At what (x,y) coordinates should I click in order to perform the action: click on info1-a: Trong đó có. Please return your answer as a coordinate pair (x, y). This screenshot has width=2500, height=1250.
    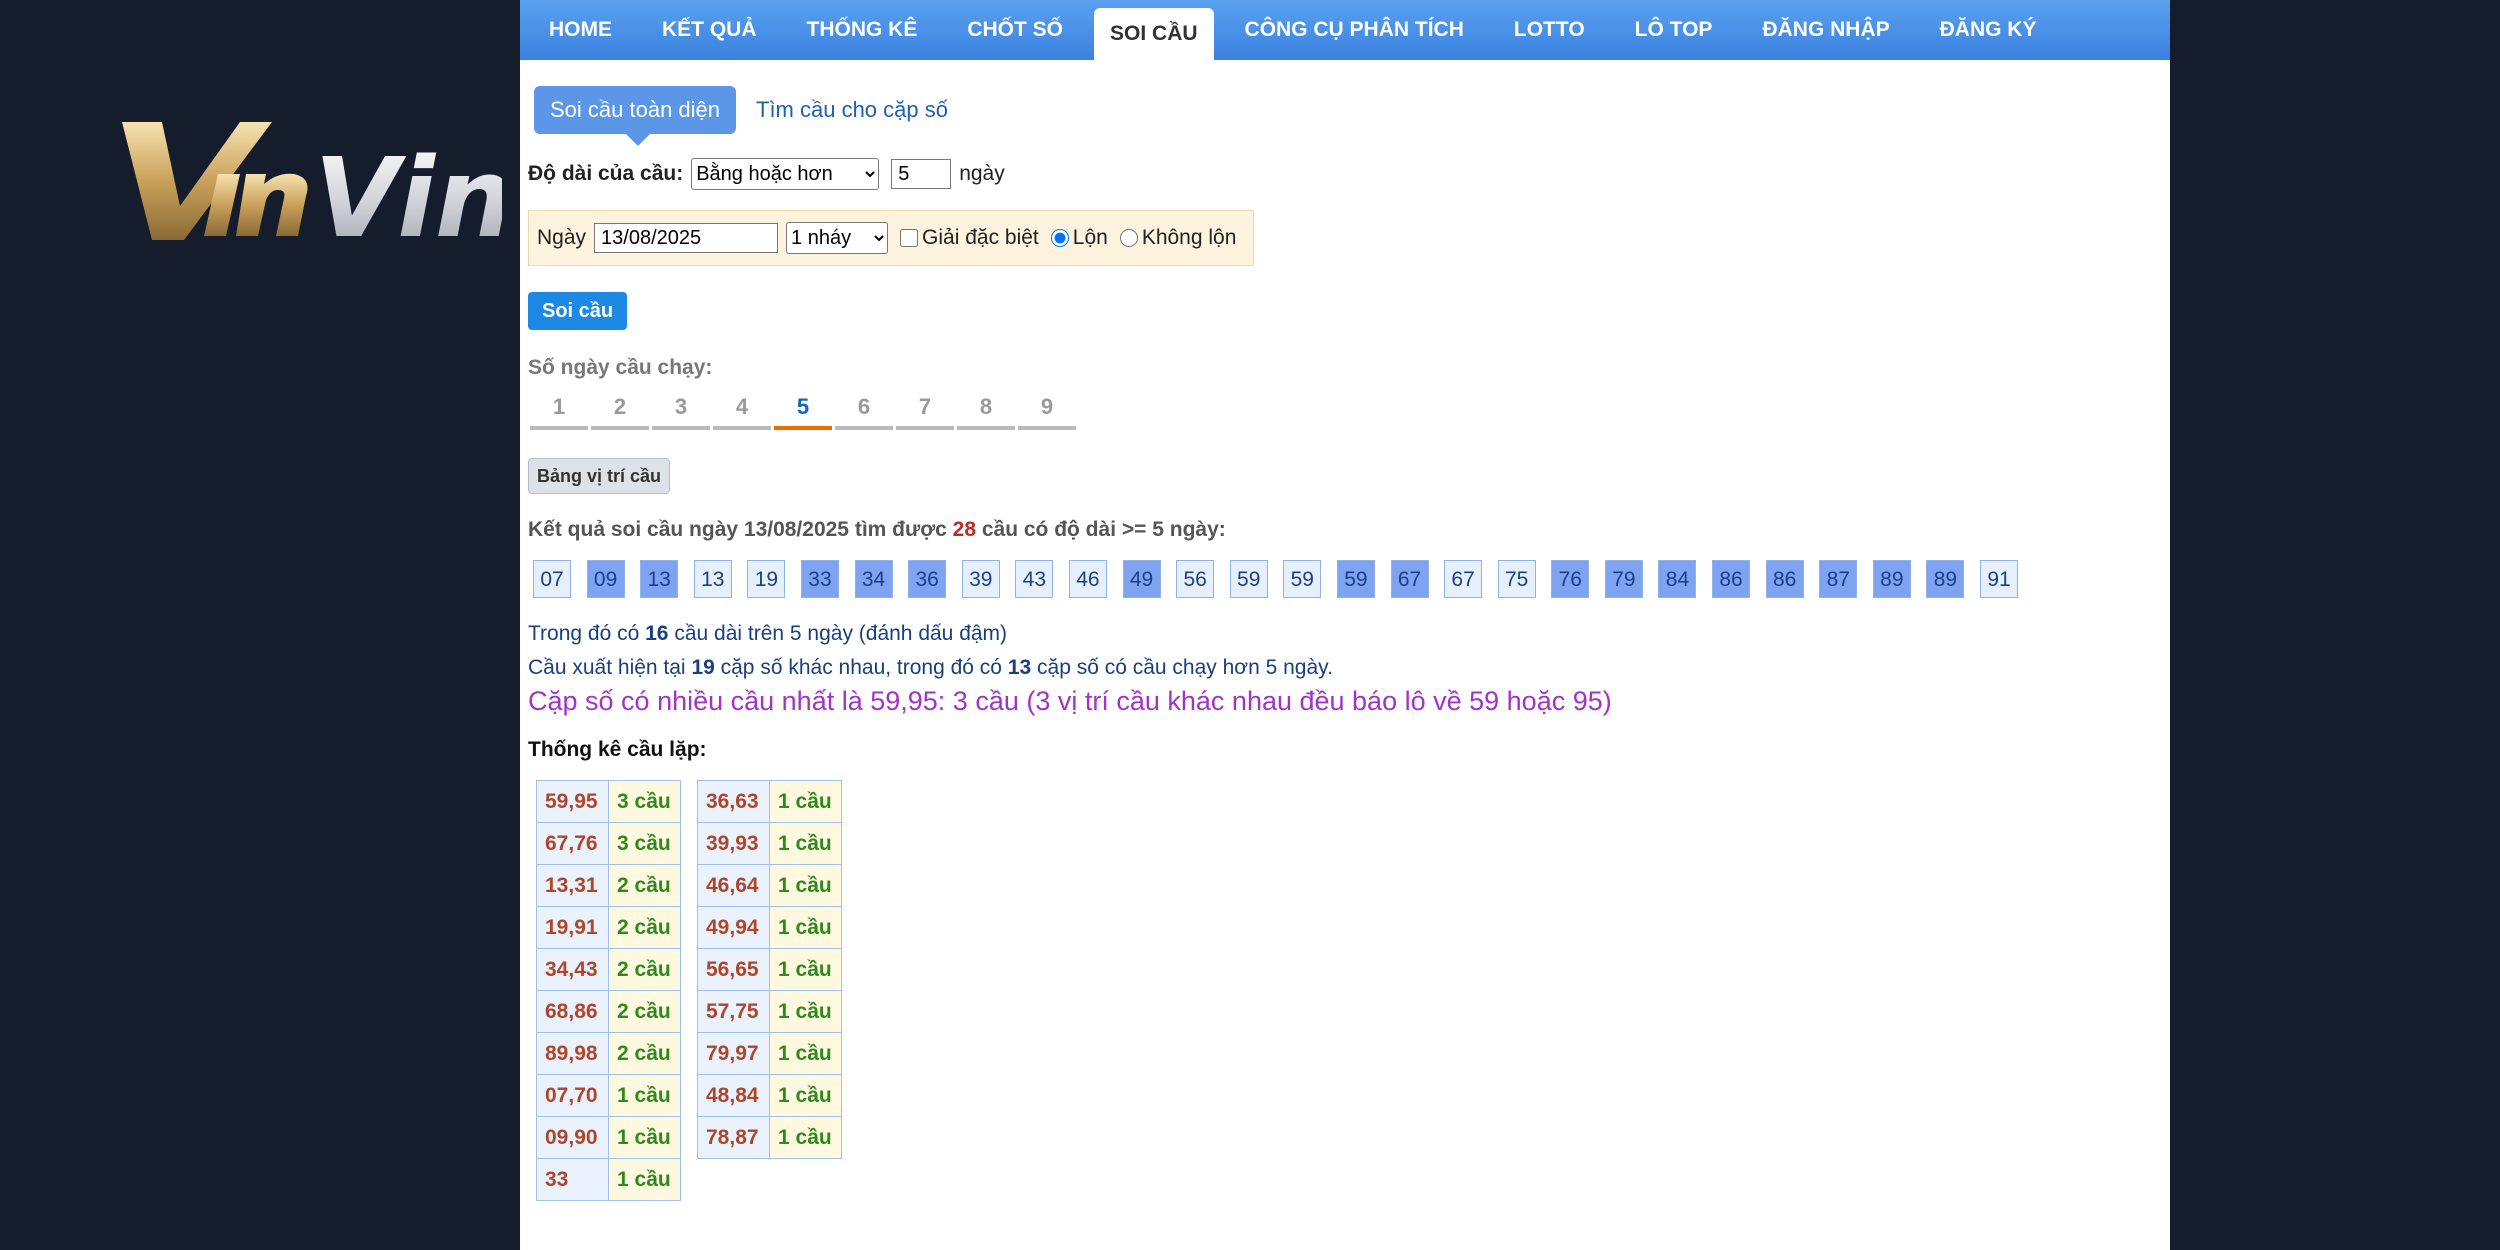
    Looking at the image, I should click on (587, 633).